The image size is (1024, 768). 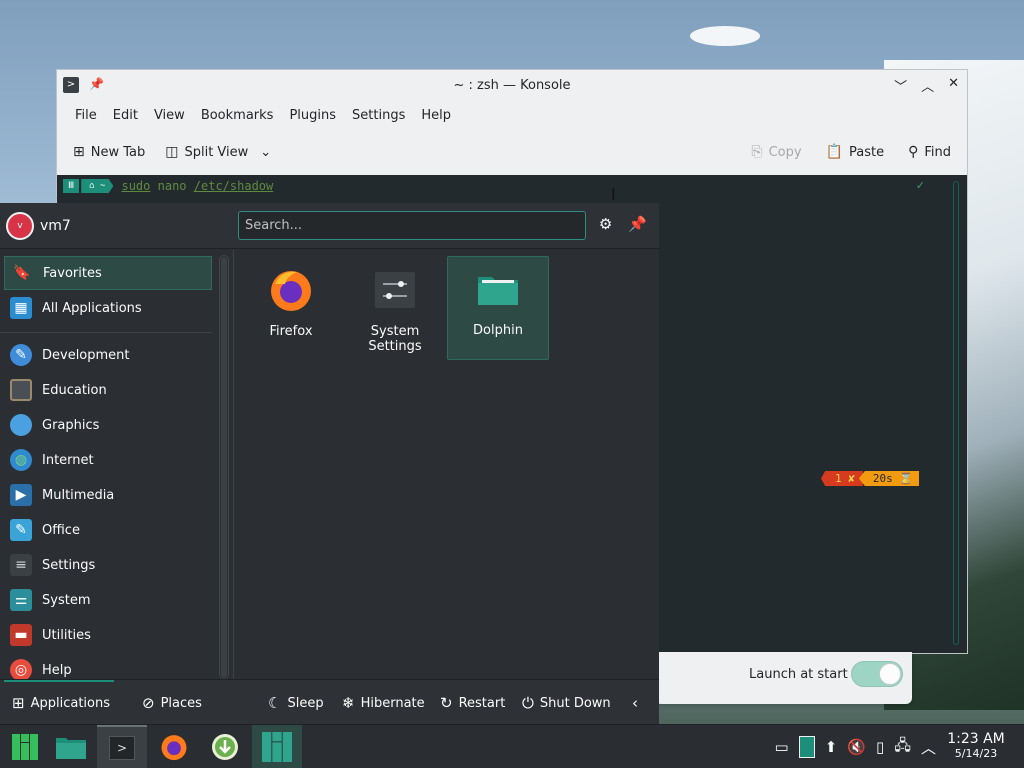 What do you see at coordinates (122, 746) in the screenshot?
I see `taskbar-konsole: >` at bounding box center [122, 746].